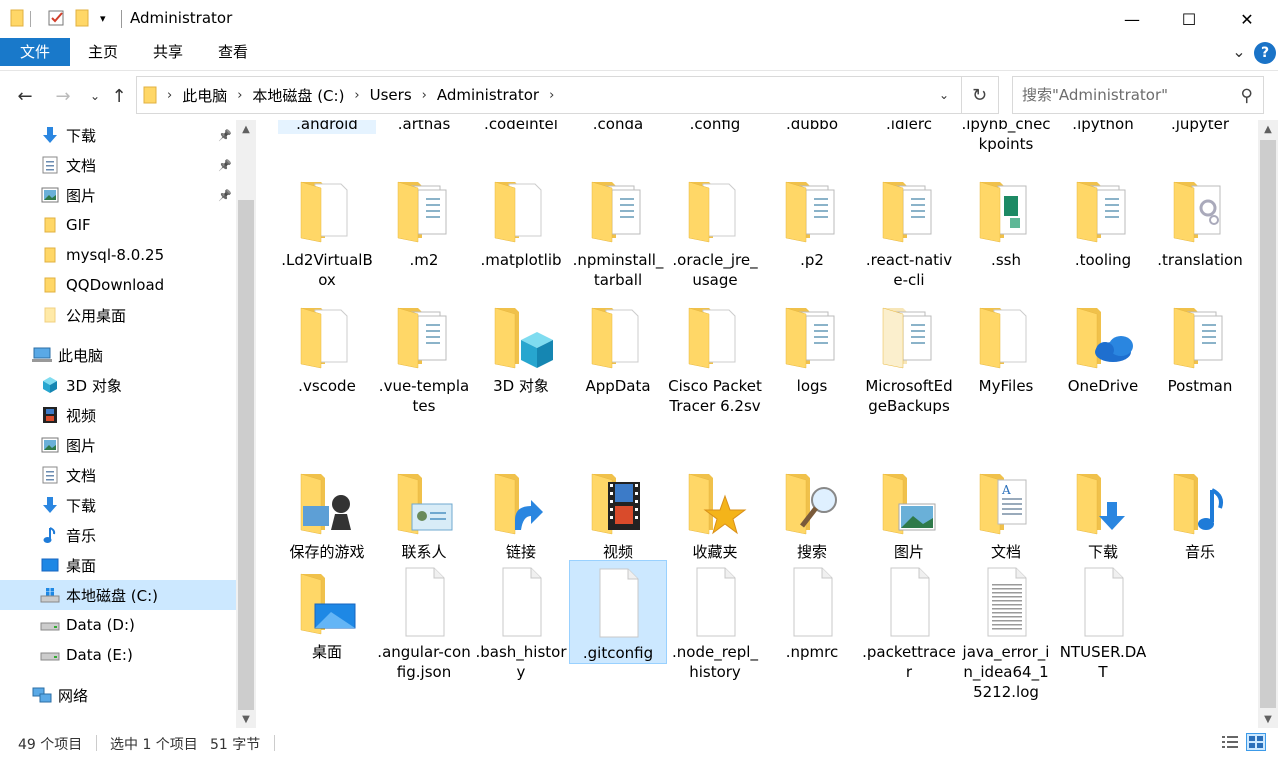 Image resolution: width=1278 pixels, height=757 pixels. What do you see at coordinates (118, 225) in the screenshot?
I see `sidebar-item: GIF` at bounding box center [118, 225].